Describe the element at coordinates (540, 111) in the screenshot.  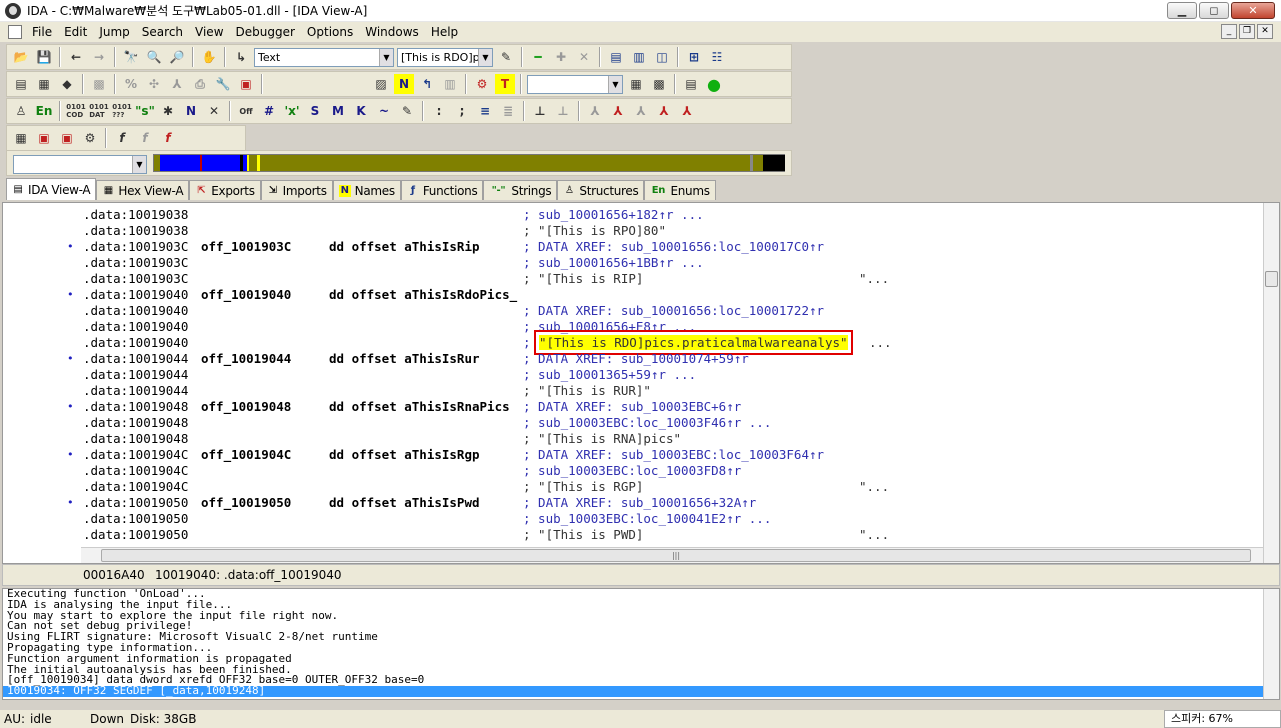
I see `chart-icon: ⊥` at that location.